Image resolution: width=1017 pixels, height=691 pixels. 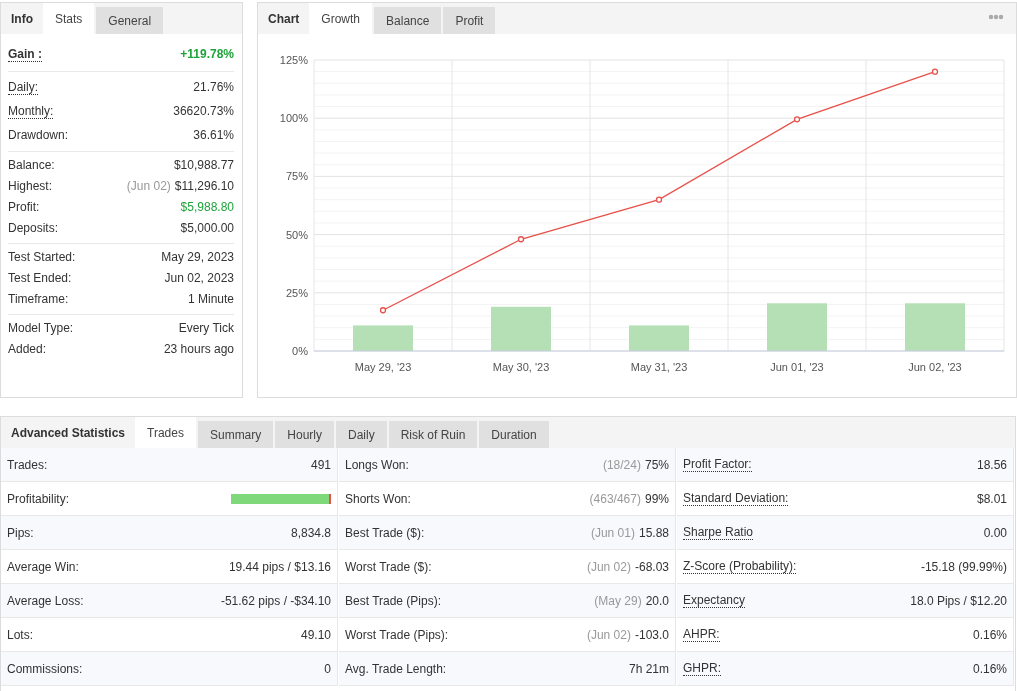 I want to click on stat-label: Worst Trade (Pips):, so click(x=397, y=634).